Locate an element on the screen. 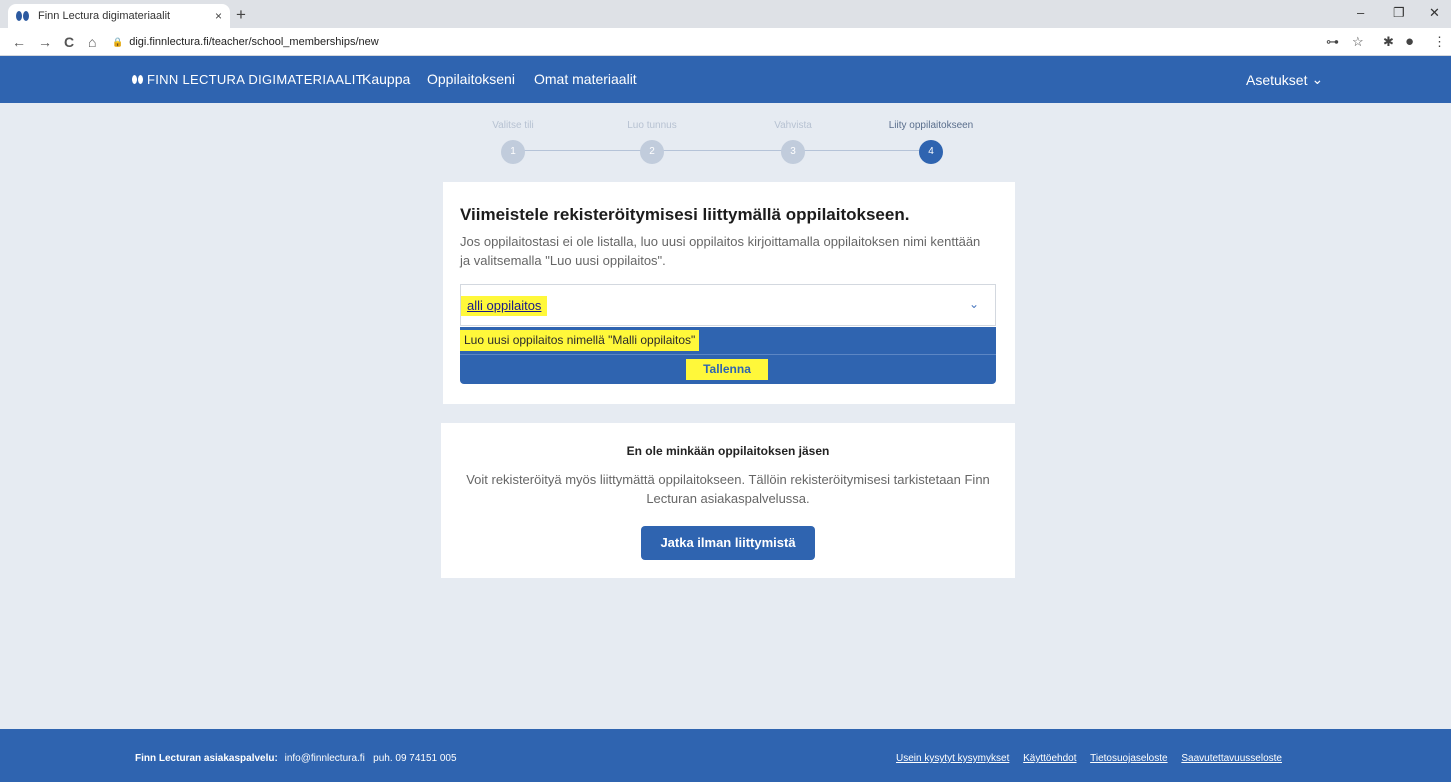 This screenshot has height=782, width=1451. footer-link-faq: Usein kysytyt kysymykset is located at coordinates (952, 758).